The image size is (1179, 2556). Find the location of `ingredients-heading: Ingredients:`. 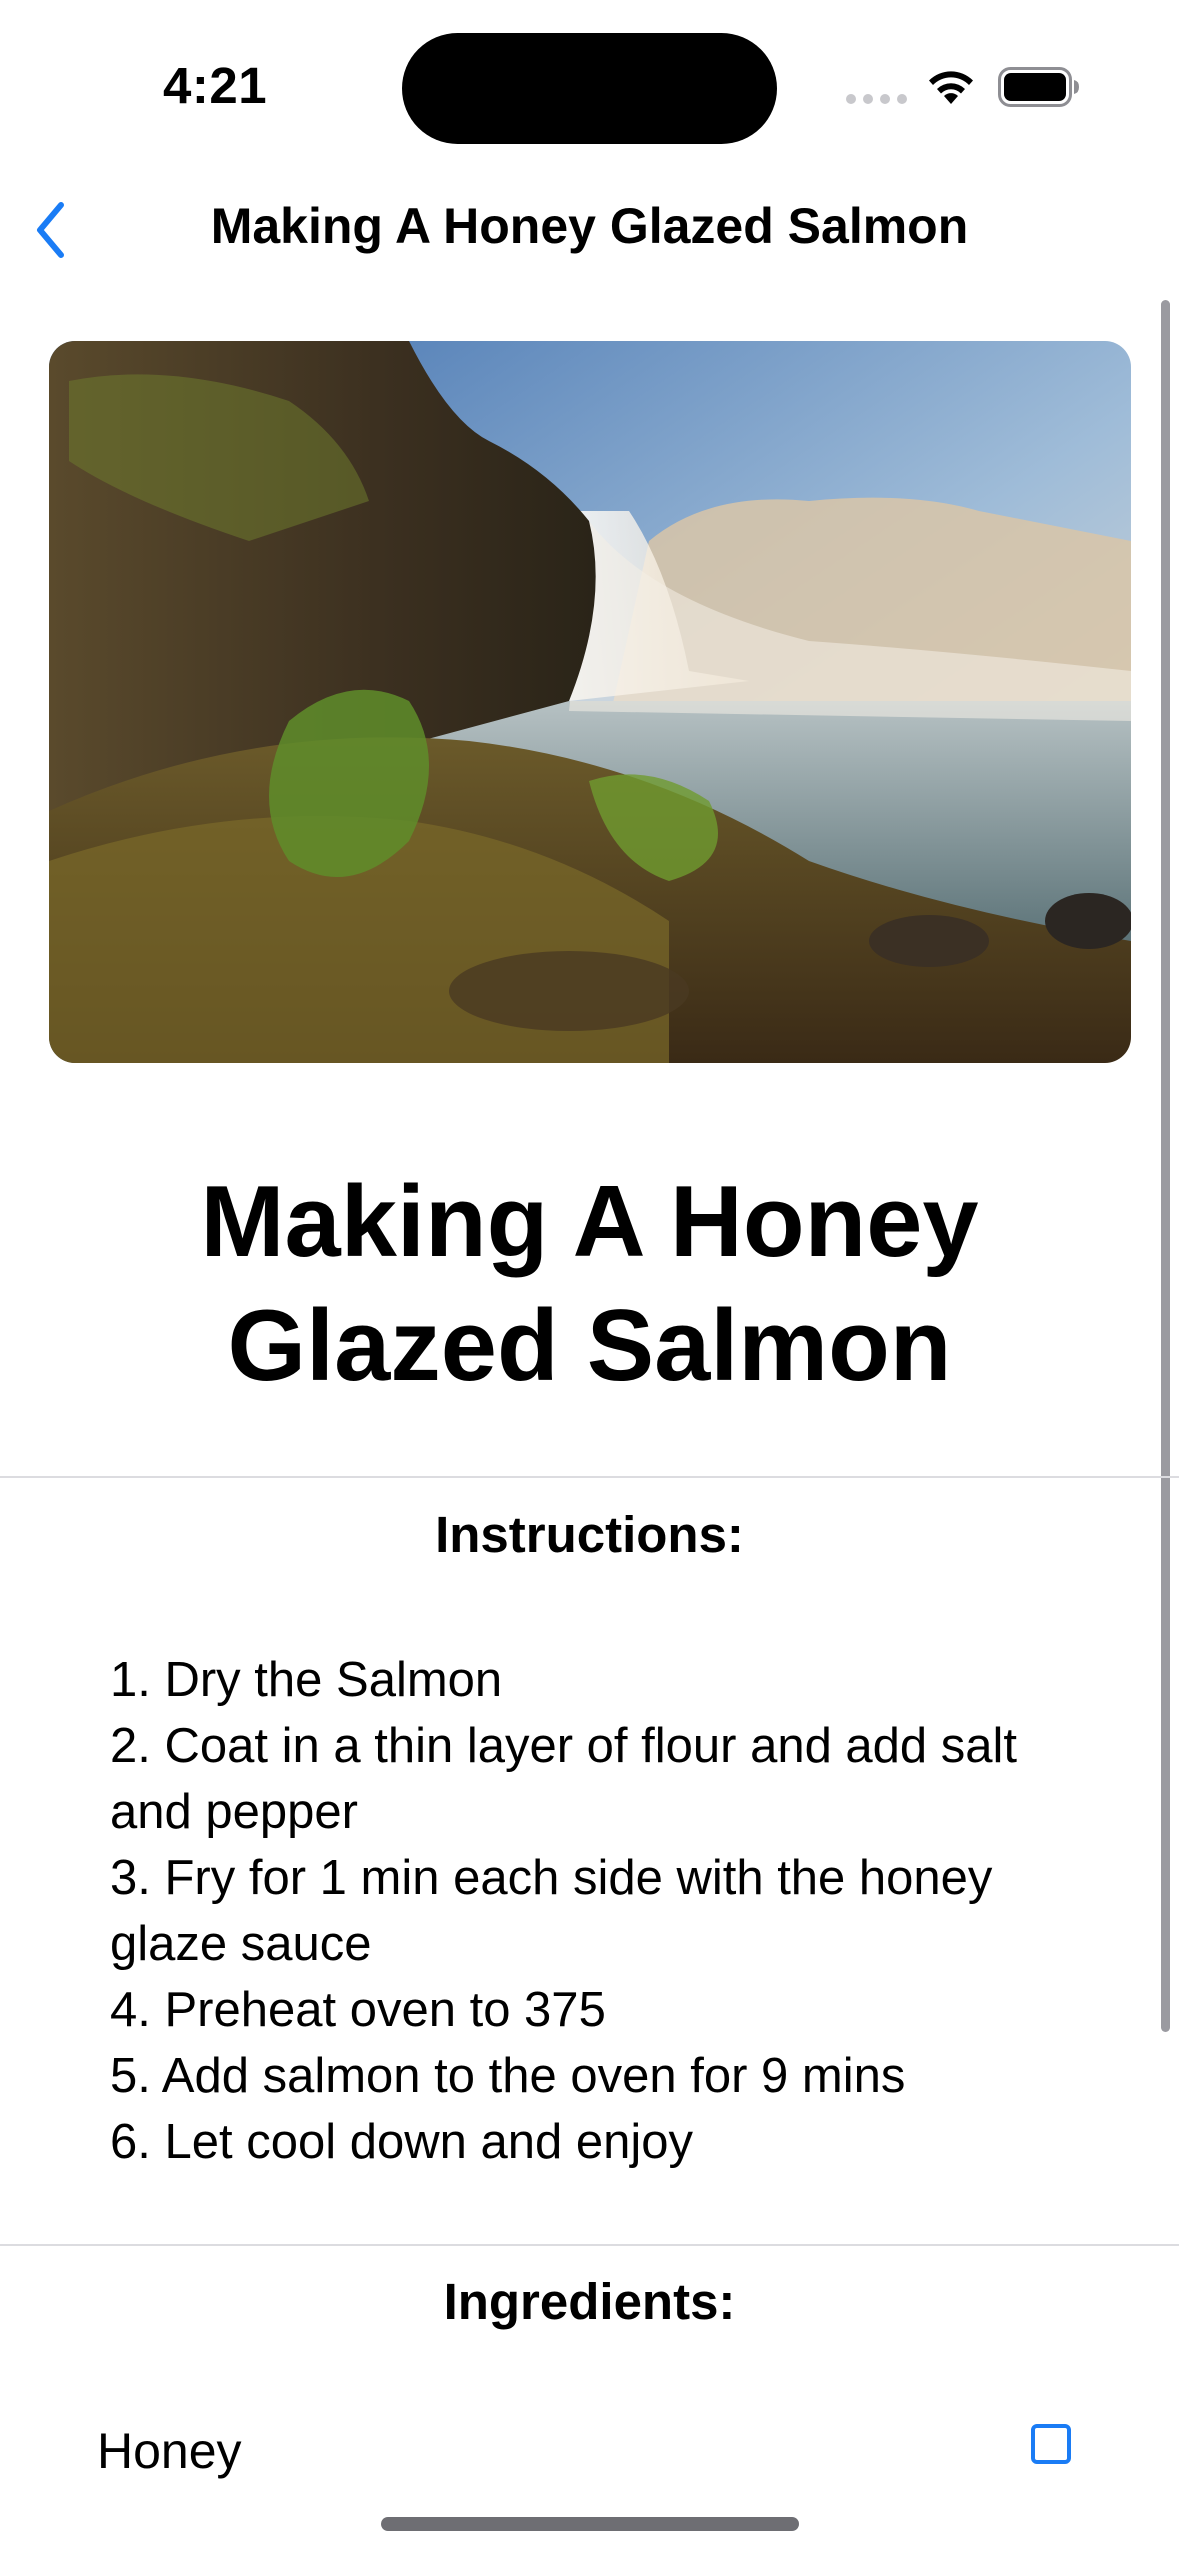

ingredients-heading: Ingredients: is located at coordinates (589, 2301).